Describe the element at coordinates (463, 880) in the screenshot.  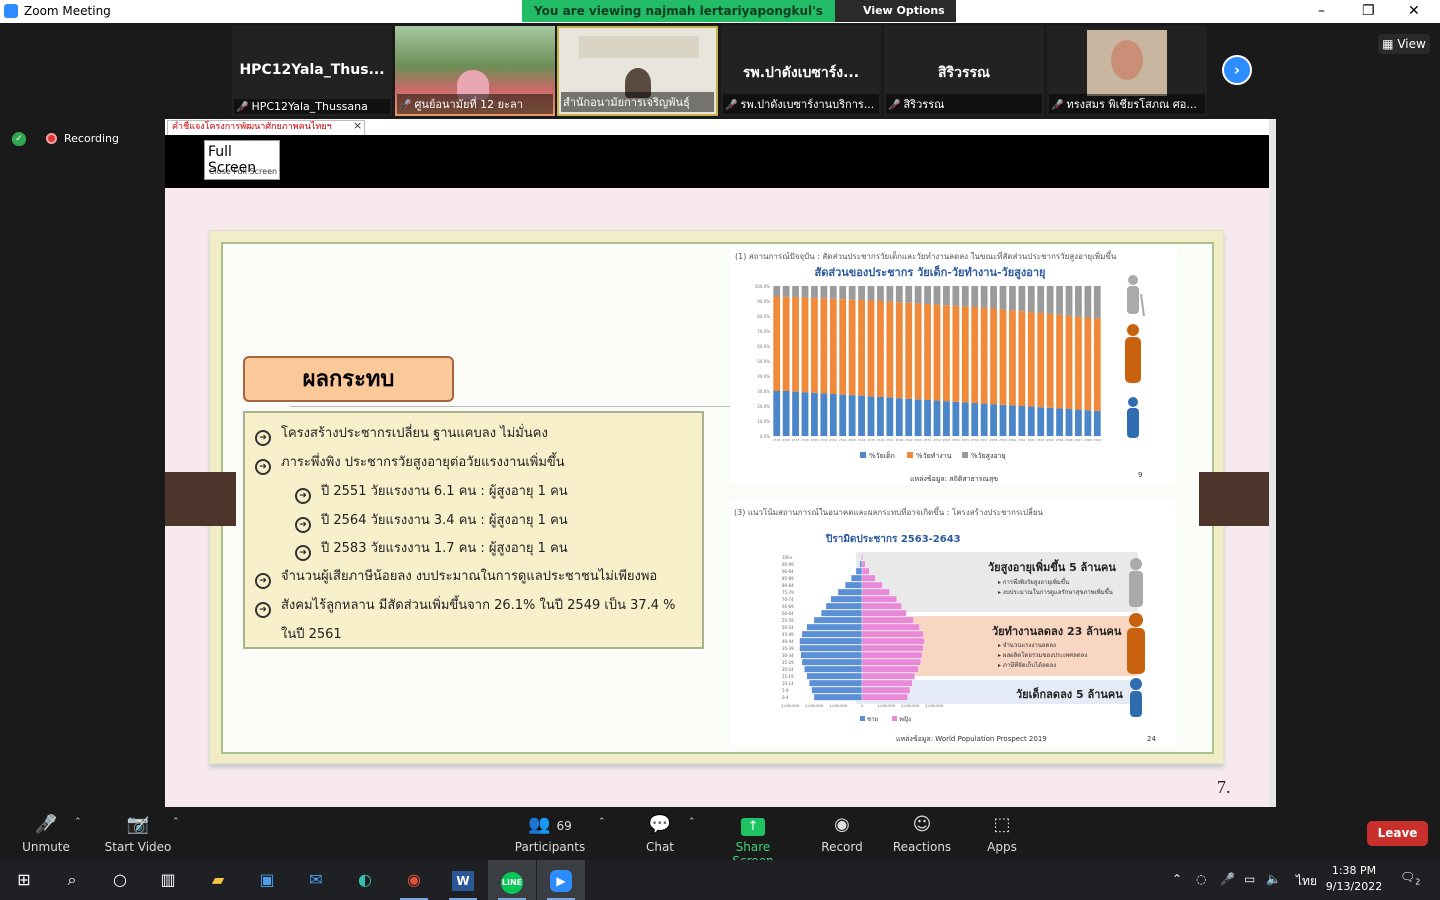
I see `word-icon: W` at that location.